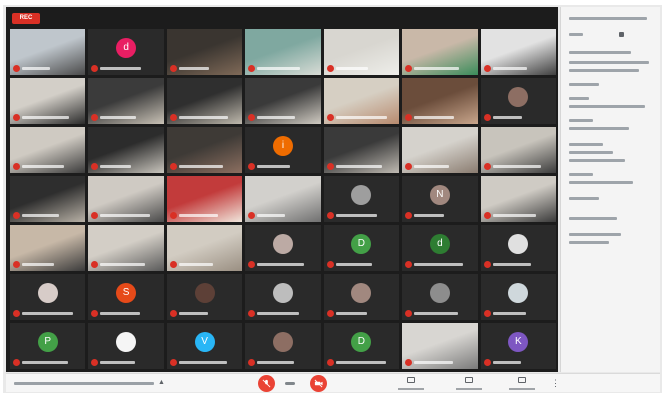 The width and height of the screenshot is (665, 398). Describe the element at coordinates (204, 346) in the screenshot. I see `participant-tile: V` at that location.